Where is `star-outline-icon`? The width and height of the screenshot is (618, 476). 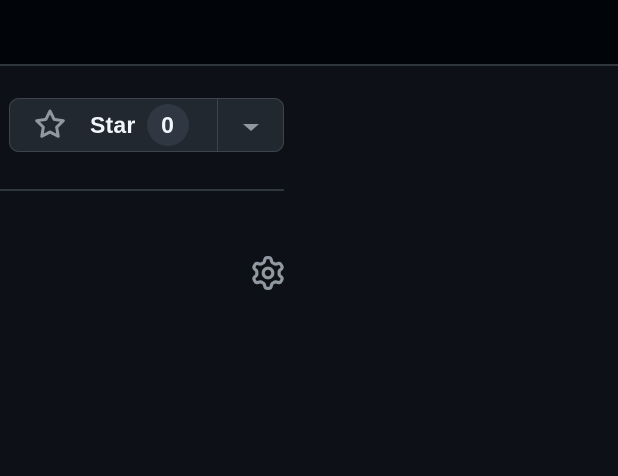 star-outline-icon is located at coordinates (50, 125).